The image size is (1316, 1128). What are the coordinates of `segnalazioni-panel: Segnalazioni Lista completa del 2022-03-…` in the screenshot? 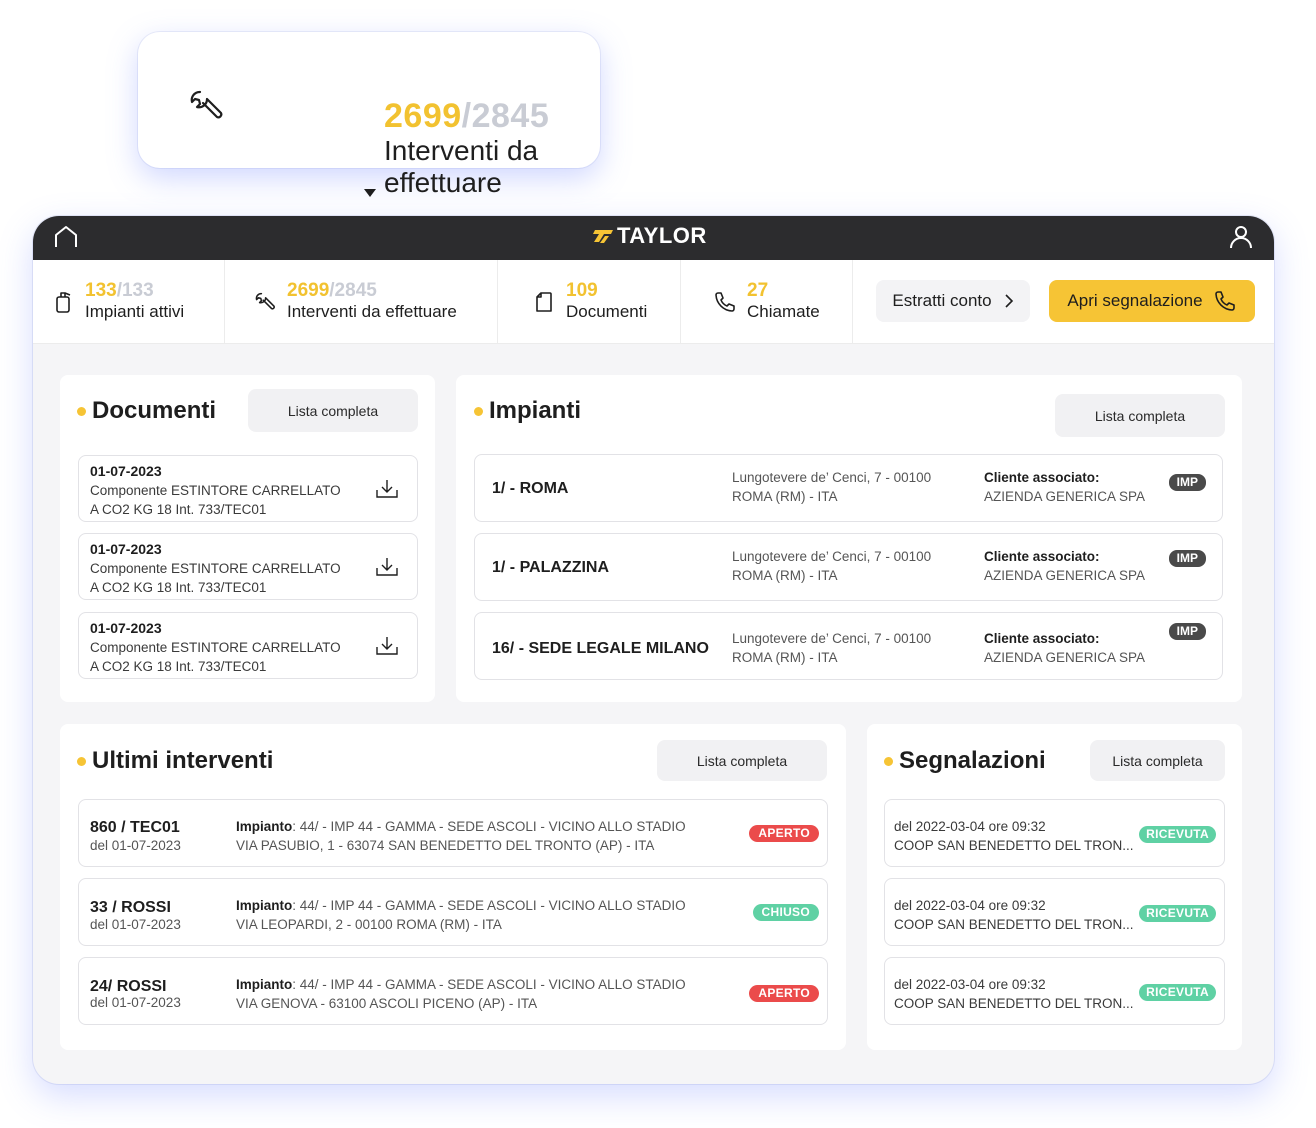 It's located at (1054, 887).